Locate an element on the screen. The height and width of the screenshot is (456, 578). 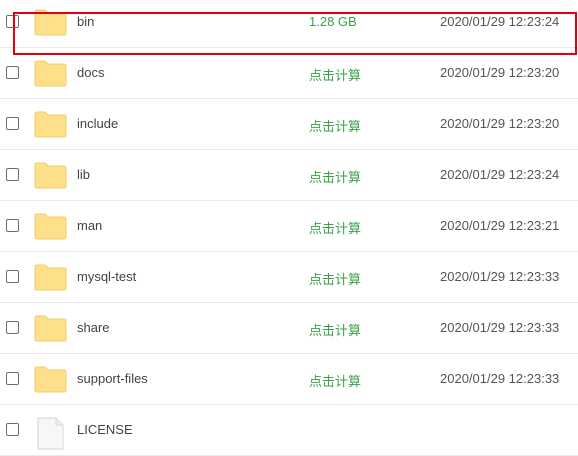
file-row: LICENSE is located at coordinates (289, 430).